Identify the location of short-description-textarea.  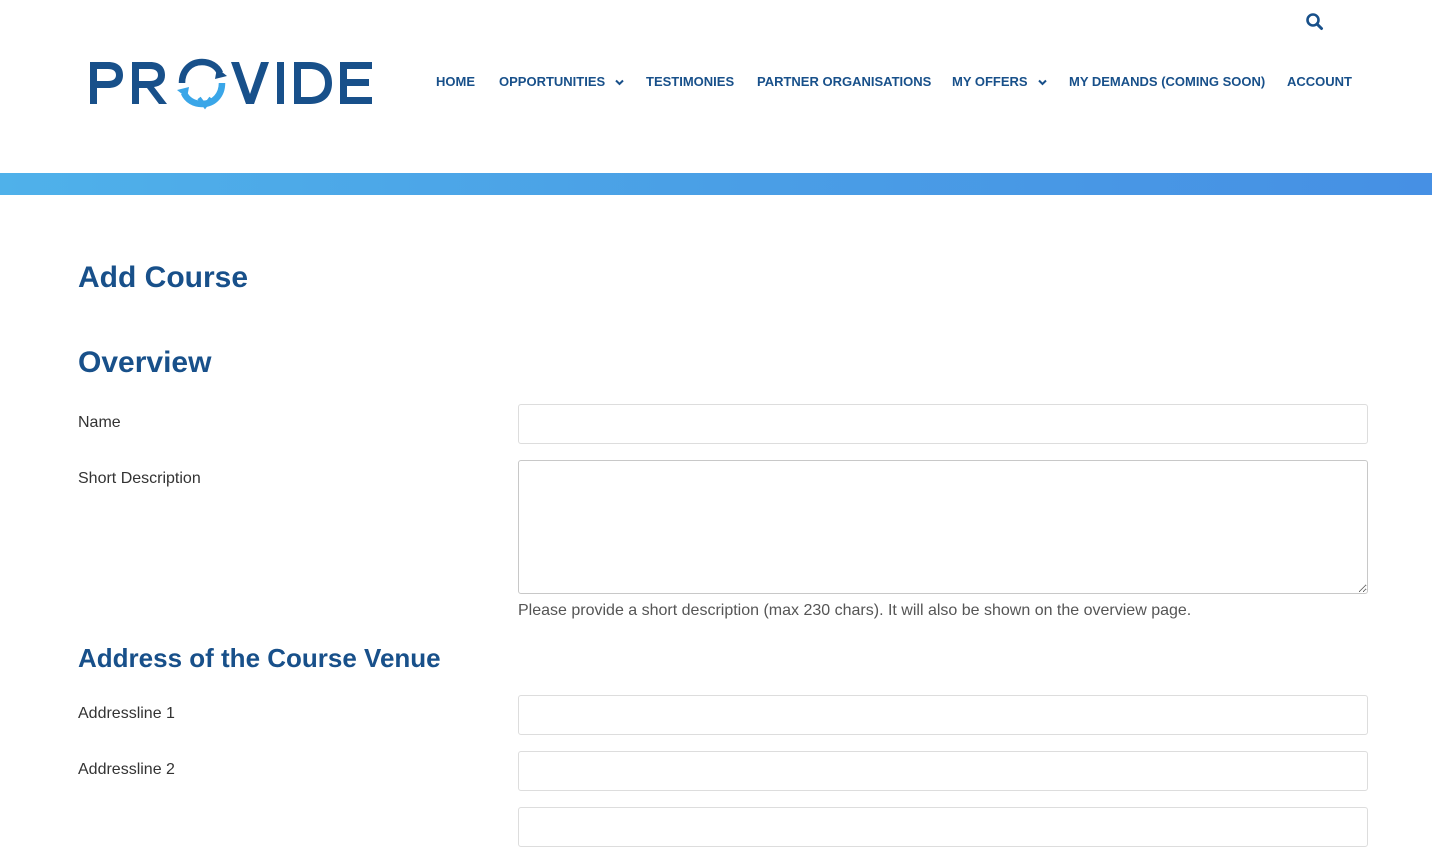
(943, 527).